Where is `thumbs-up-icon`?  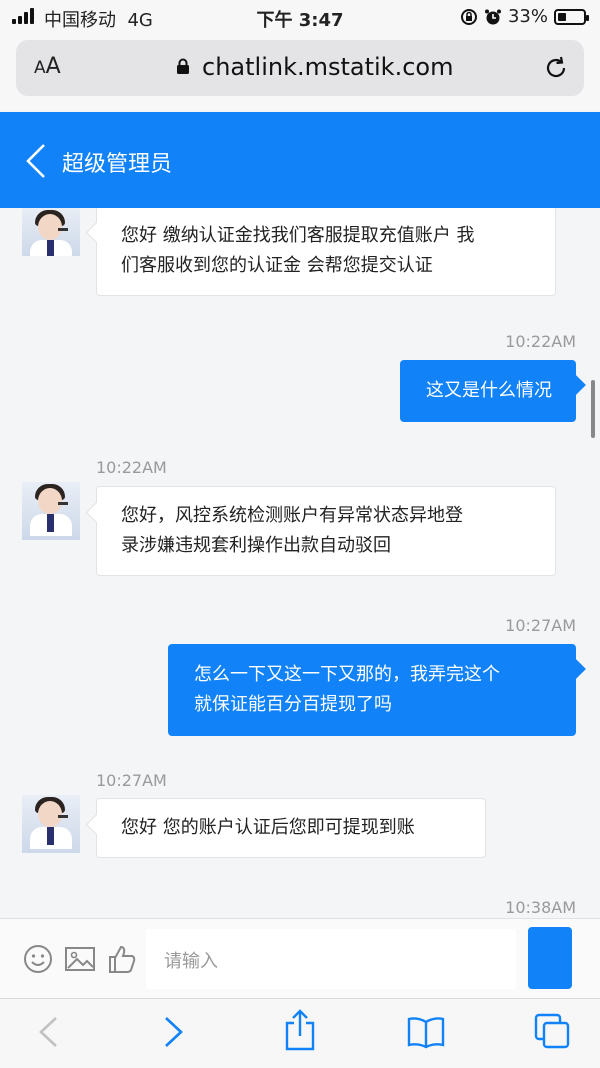 thumbs-up-icon is located at coordinates (122, 959).